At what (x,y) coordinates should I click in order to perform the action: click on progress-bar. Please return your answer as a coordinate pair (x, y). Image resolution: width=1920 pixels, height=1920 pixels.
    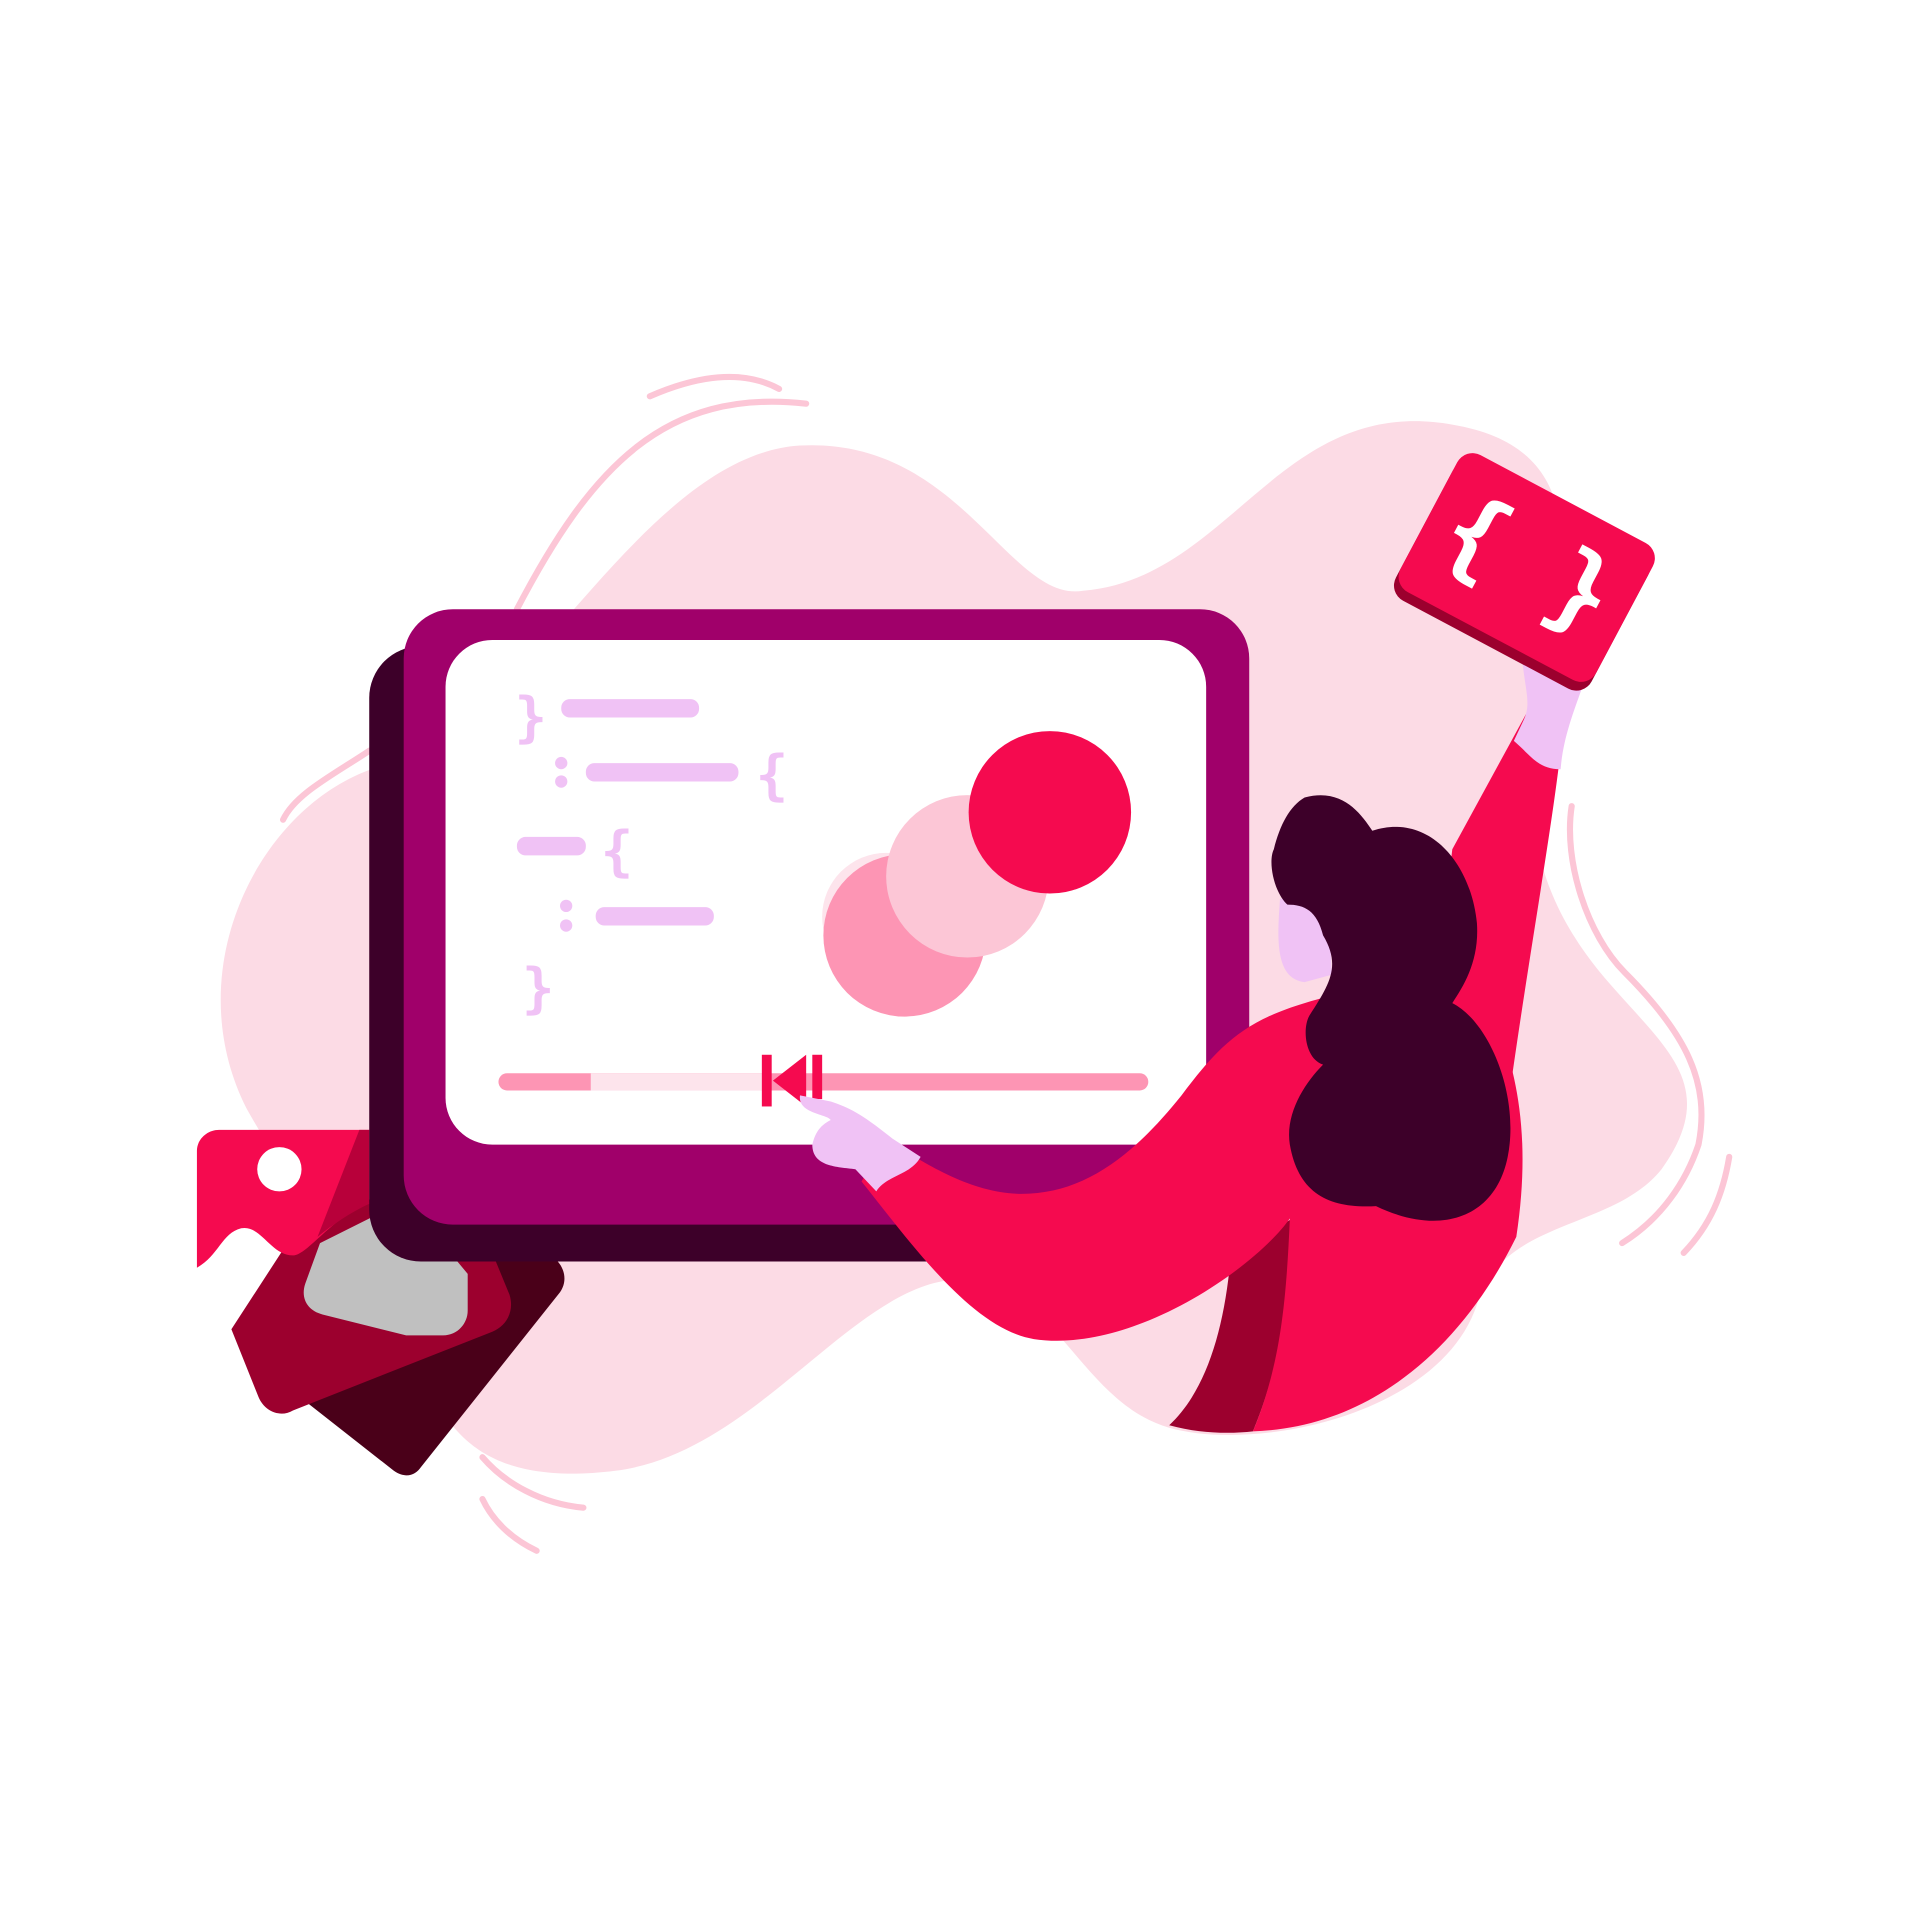
    Looking at the image, I should click on (823, 1082).